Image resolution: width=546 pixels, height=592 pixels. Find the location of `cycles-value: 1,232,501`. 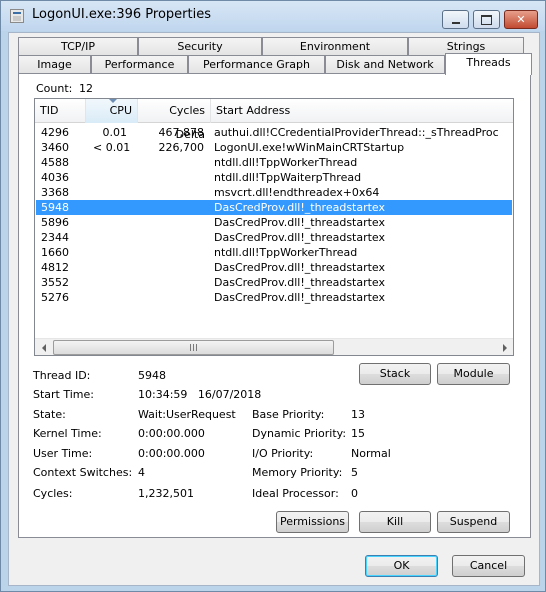

cycles-value: 1,232,501 is located at coordinates (166, 493).